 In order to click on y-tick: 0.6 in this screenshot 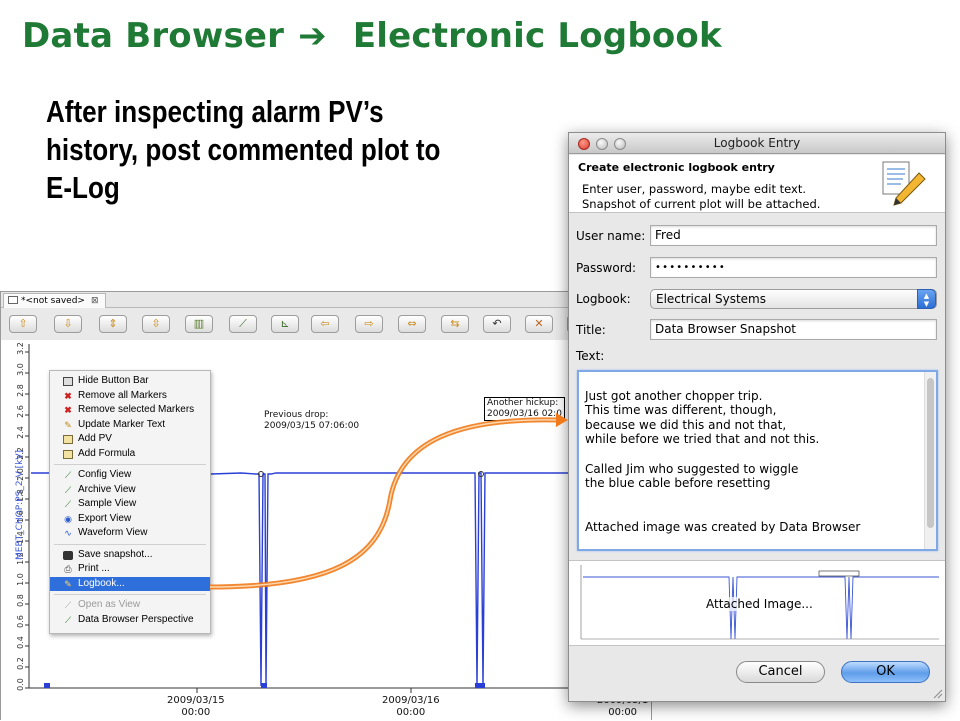, I will do `click(20, 621)`.